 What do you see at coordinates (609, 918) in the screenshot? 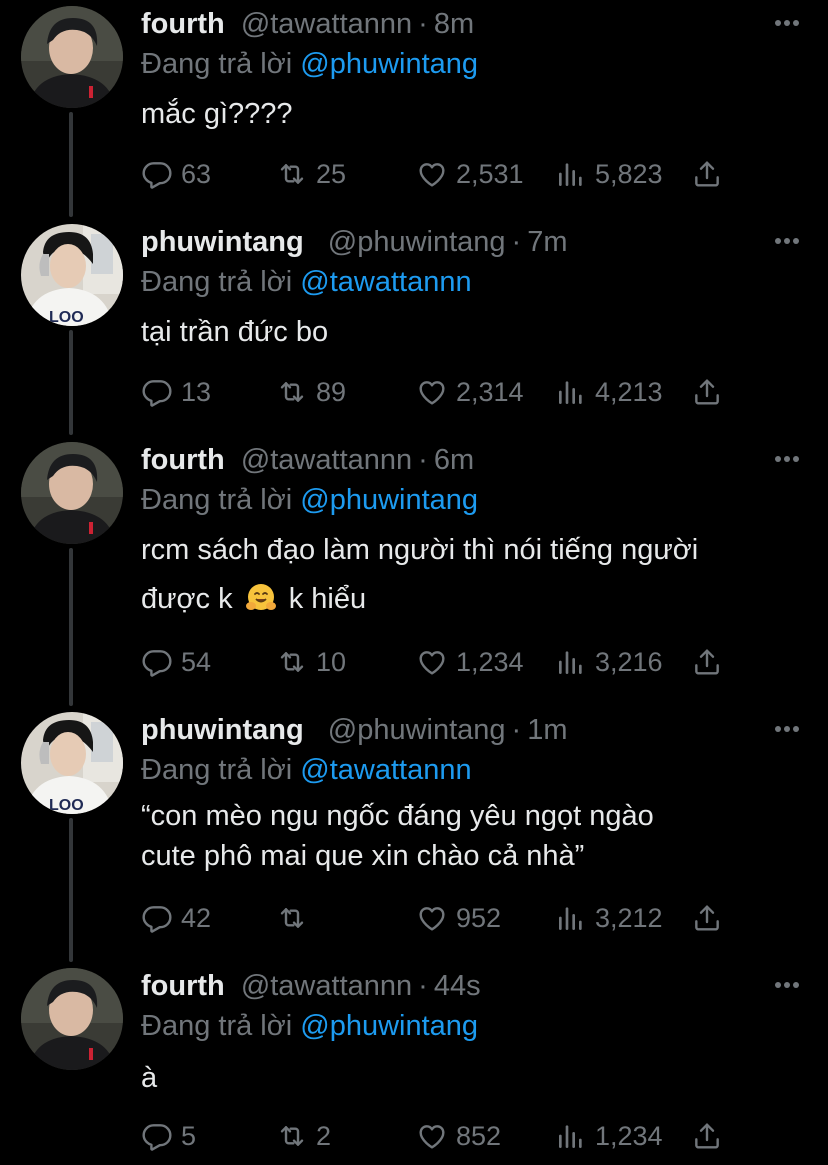
I see `views-button: 3,212` at bounding box center [609, 918].